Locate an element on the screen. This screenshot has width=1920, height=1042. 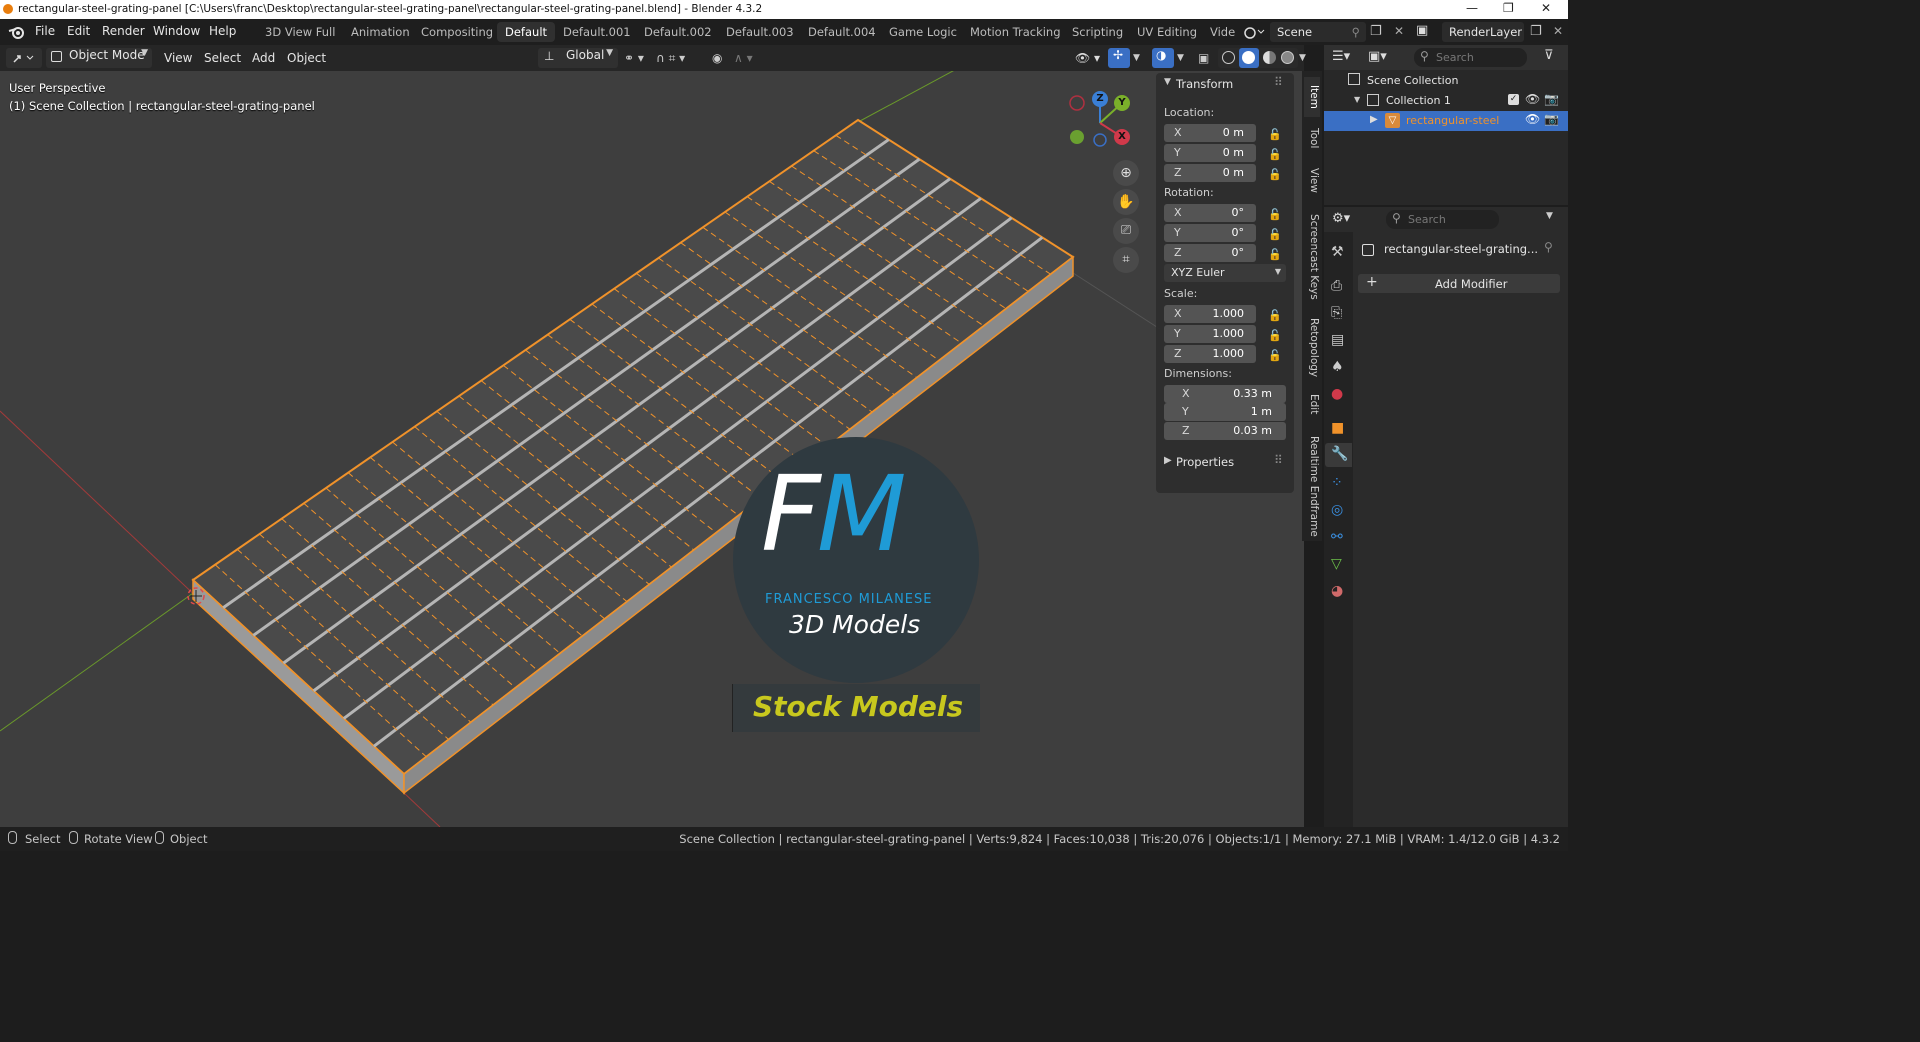
new-view-layer-icon: ❐ is located at coordinates (1536, 31).